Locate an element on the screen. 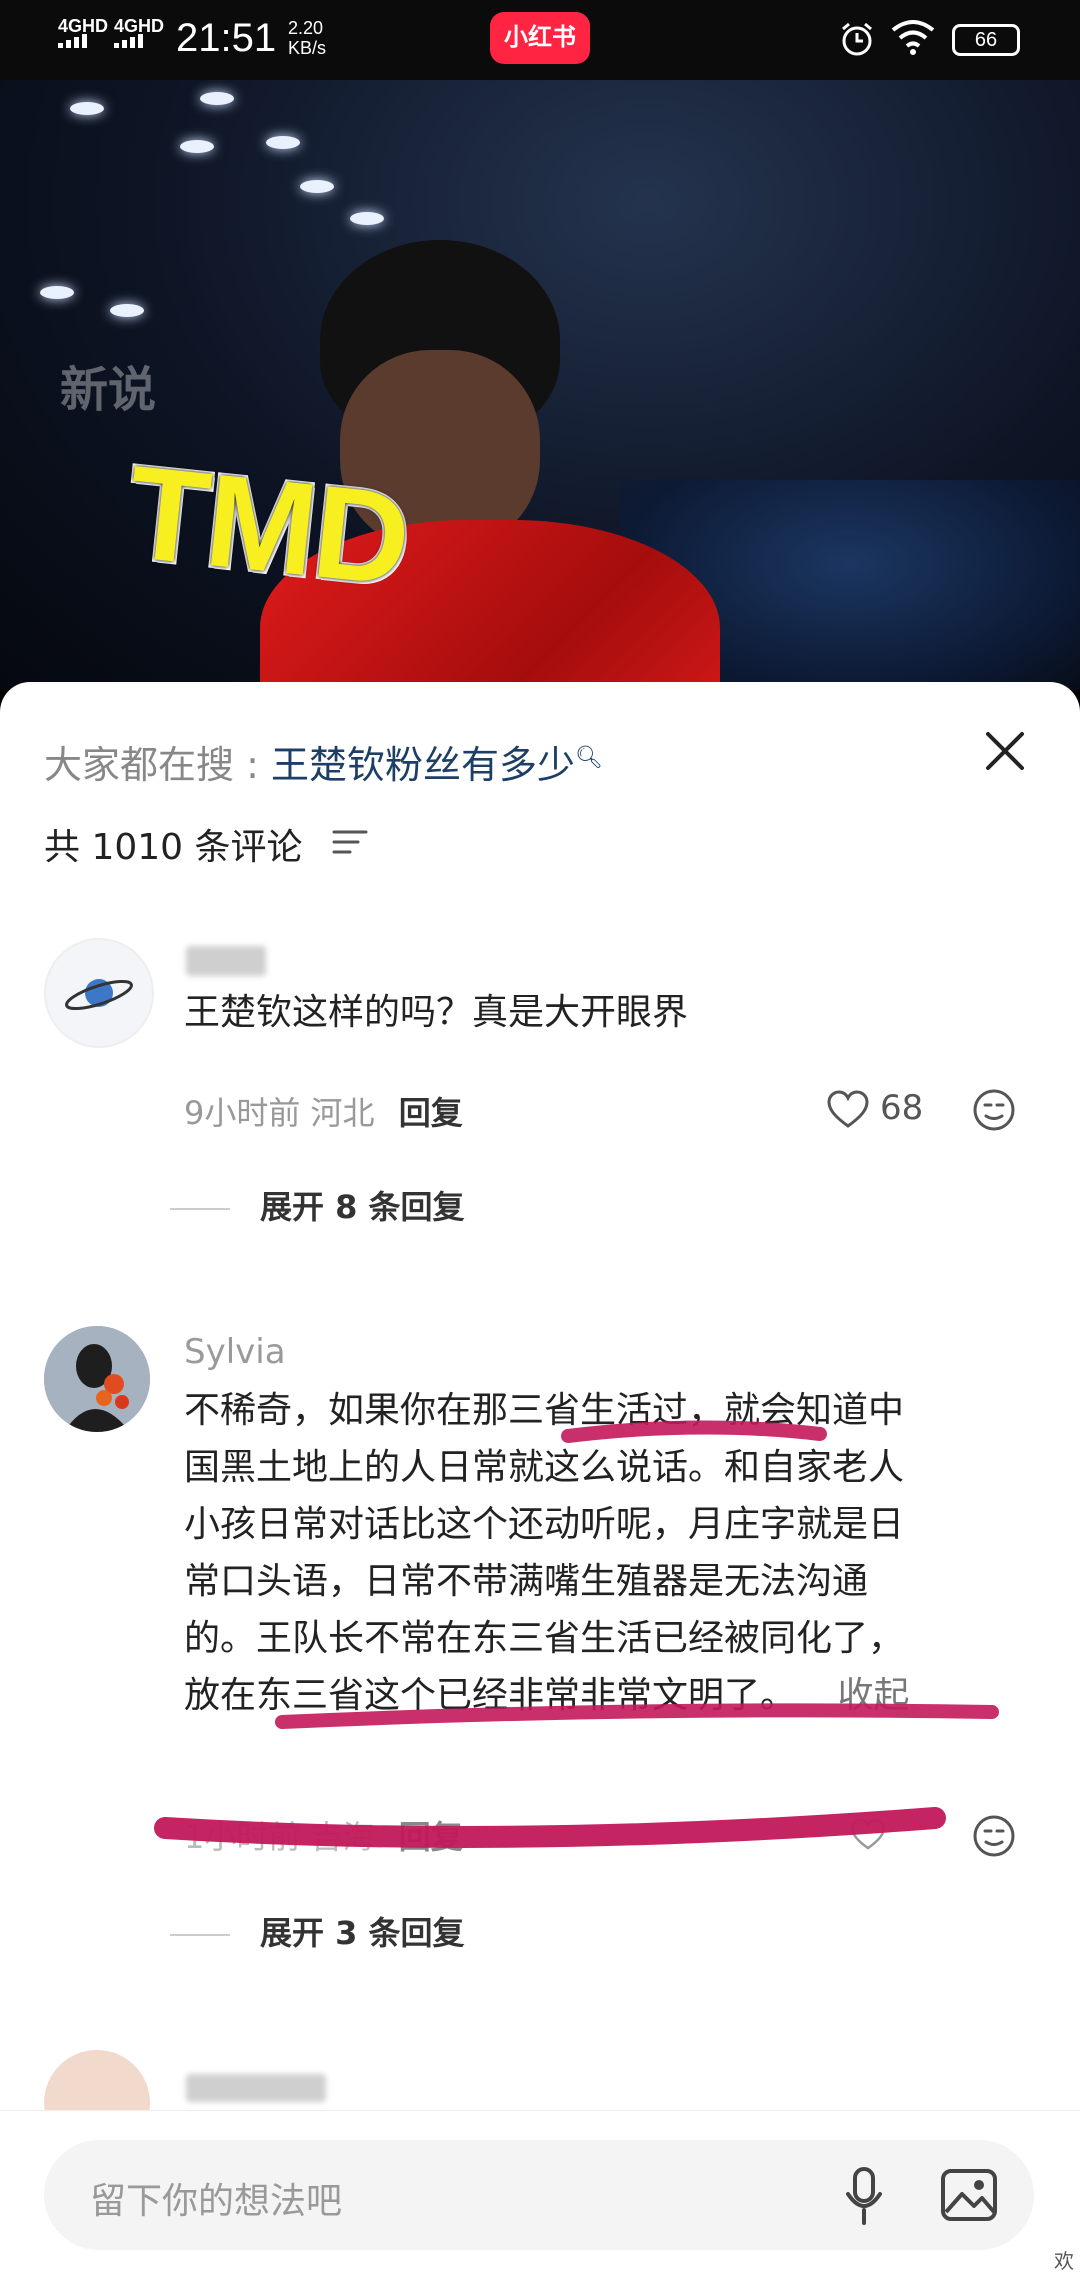  portrait-avatar-icon is located at coordinates (97, 1379).